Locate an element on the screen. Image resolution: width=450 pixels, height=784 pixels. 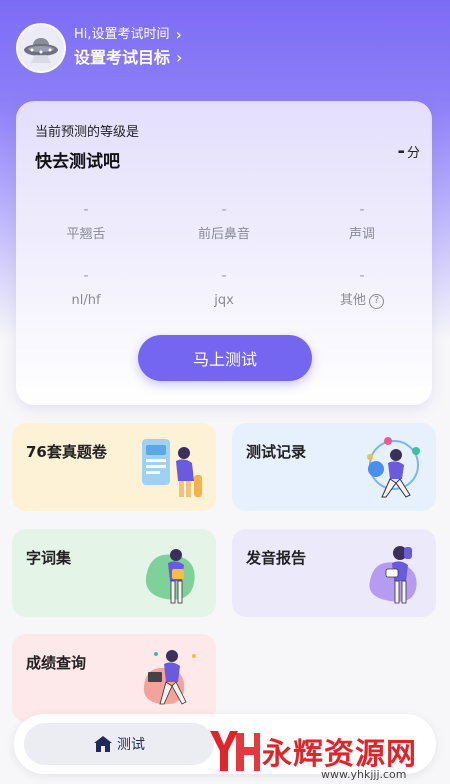
watermark-text: 永辉资源网 is located at coordinates (339, 754).